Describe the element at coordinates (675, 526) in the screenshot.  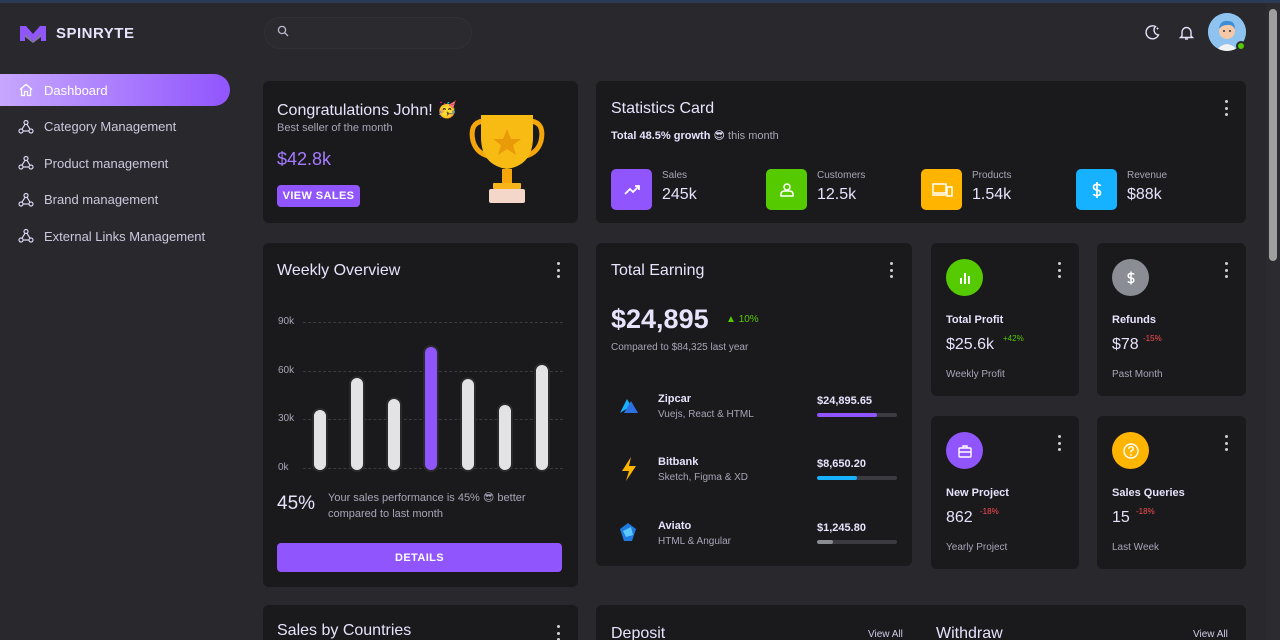
I see `earning-item-name: Aviato` at that location.